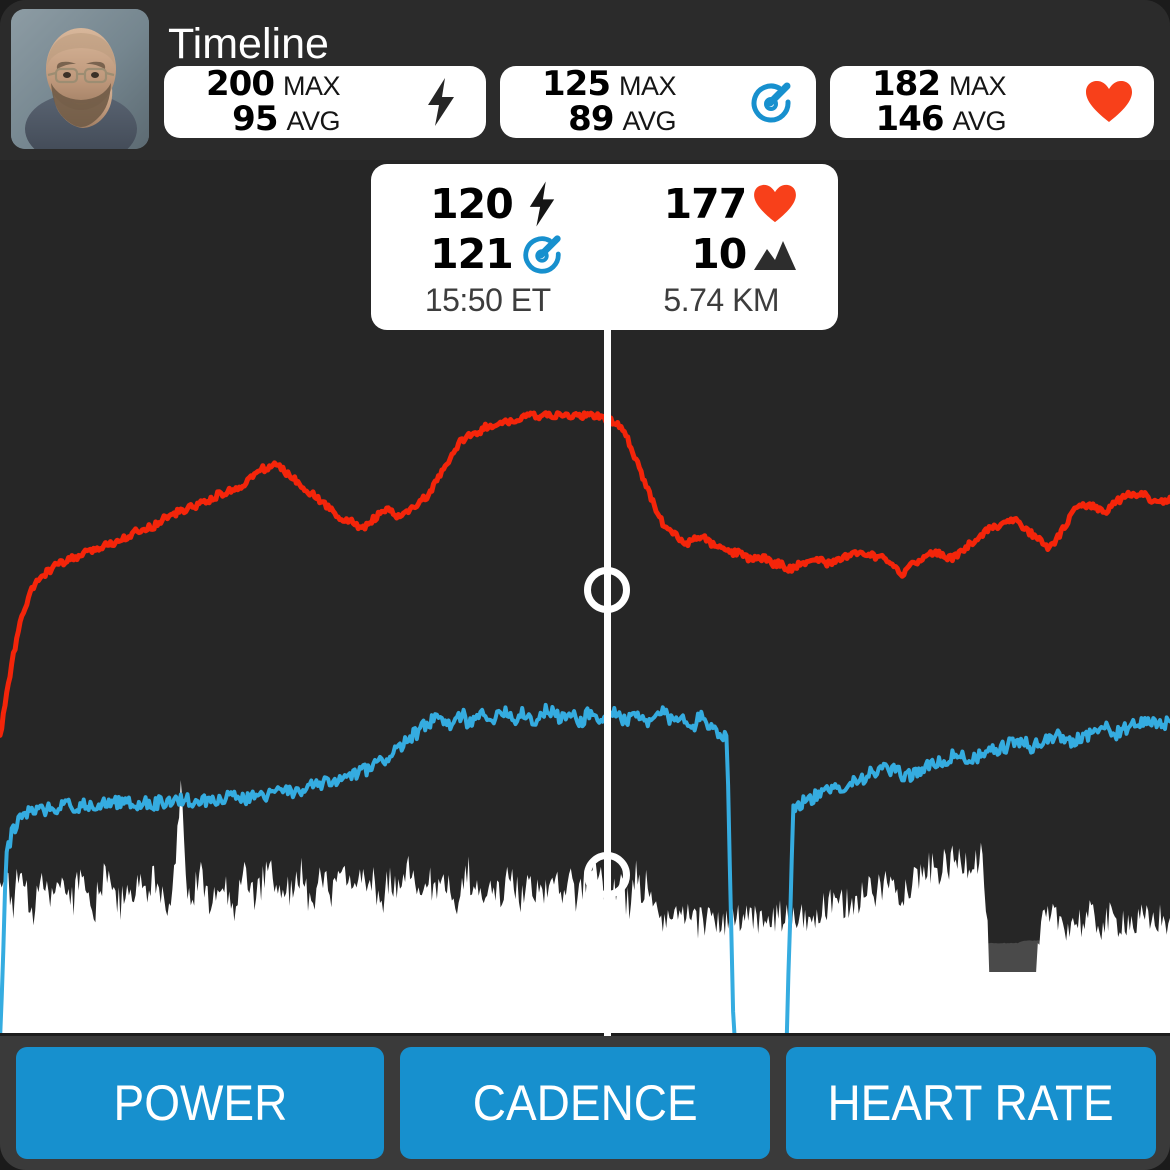 Image resolution: width=1170 pixels, height=1170 pixels. I want to click on tooltip-power-row: 120, so click(488, 204).